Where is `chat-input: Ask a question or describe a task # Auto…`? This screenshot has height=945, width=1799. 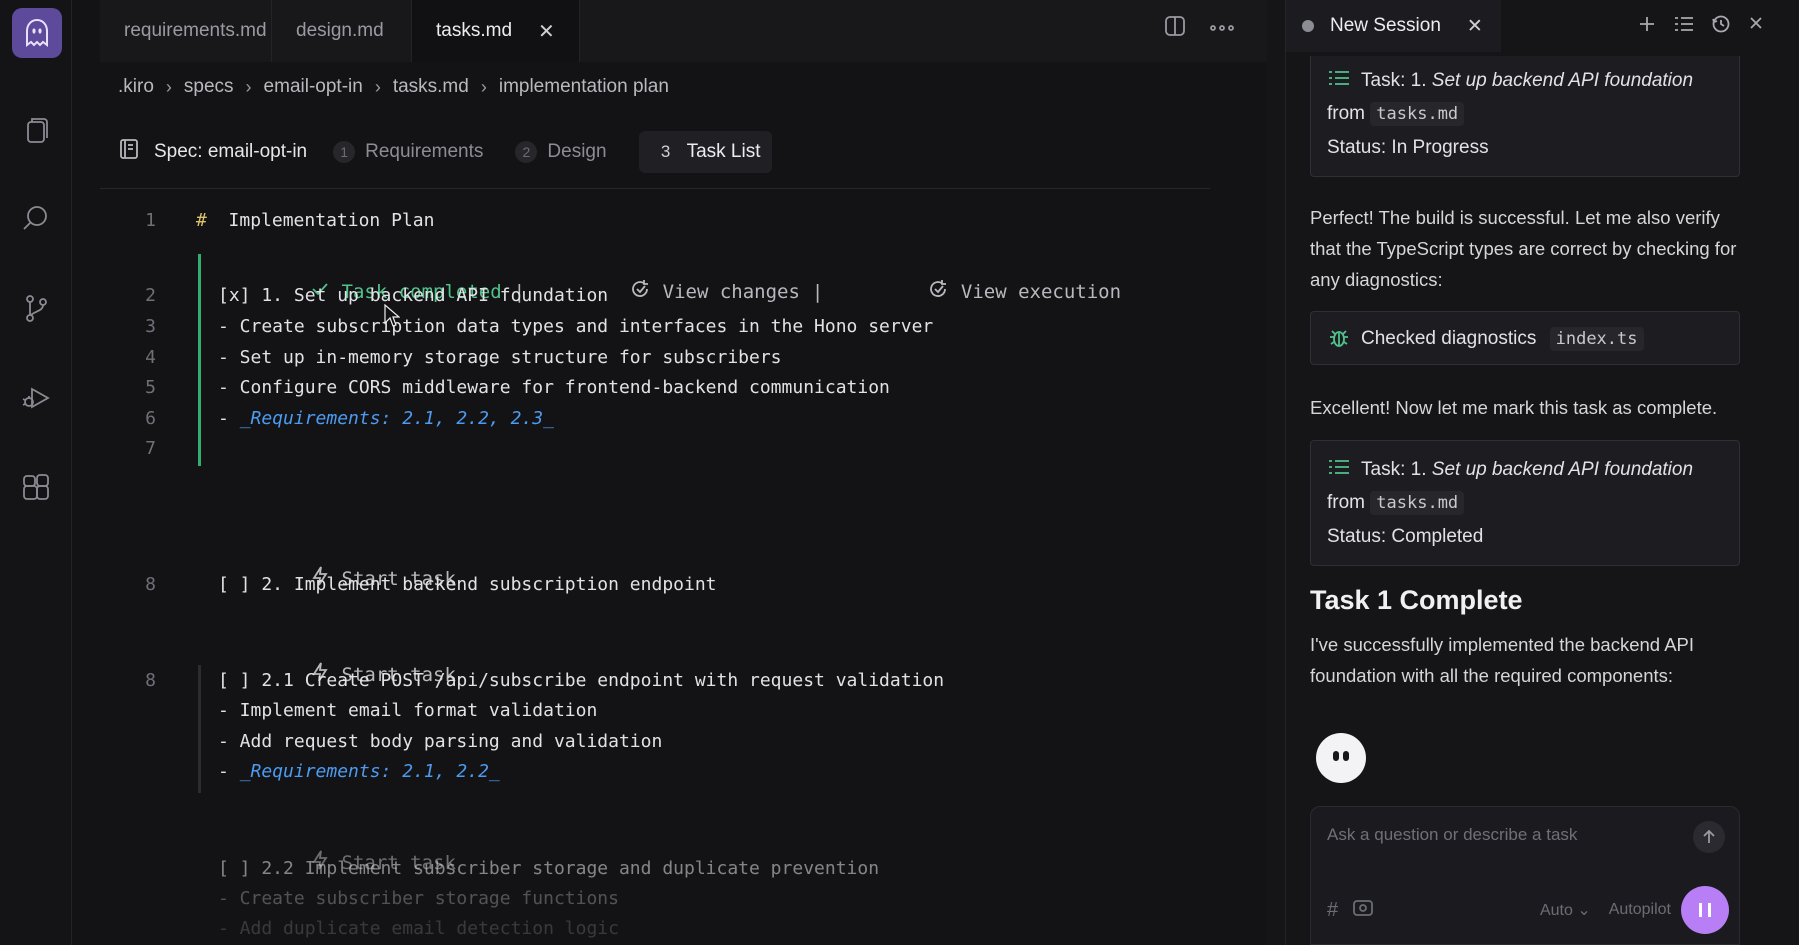
chat-input: Ask a question or describe a task # Auto… is located at coordinates (1525, 875).